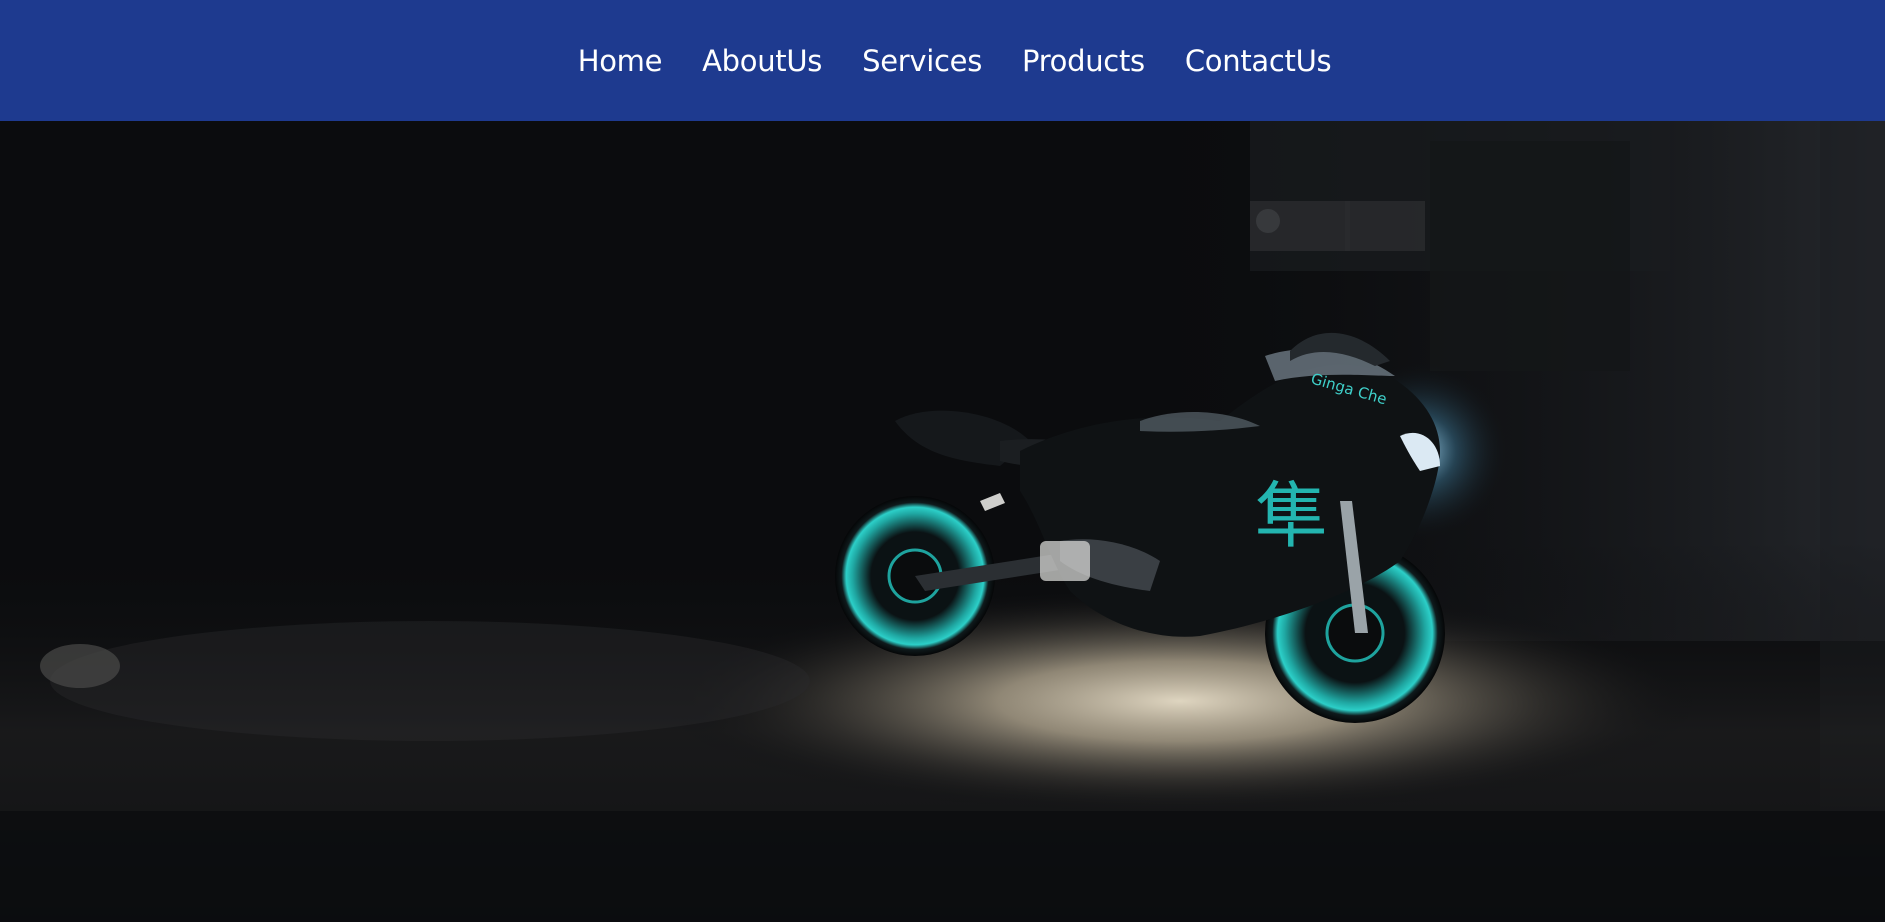  Describe the element at coordinates (620, 61) in the screenshot. I see `nav-link-home: Home` at that location.